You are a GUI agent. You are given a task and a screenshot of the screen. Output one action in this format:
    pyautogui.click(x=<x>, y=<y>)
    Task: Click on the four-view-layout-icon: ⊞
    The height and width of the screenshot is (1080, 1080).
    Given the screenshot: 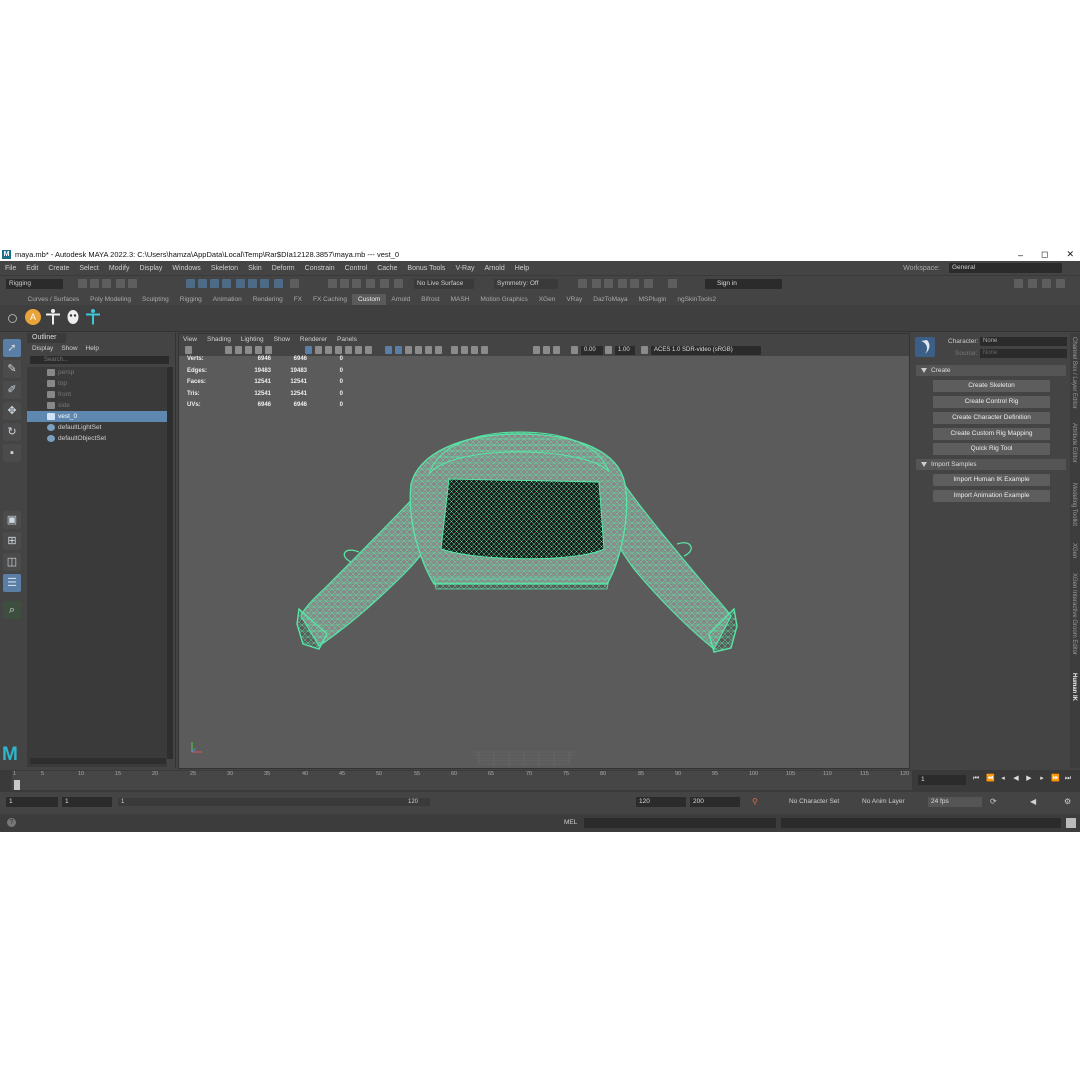 What is the action you would take?
    pyautogui.click(x=12, y=541)
    